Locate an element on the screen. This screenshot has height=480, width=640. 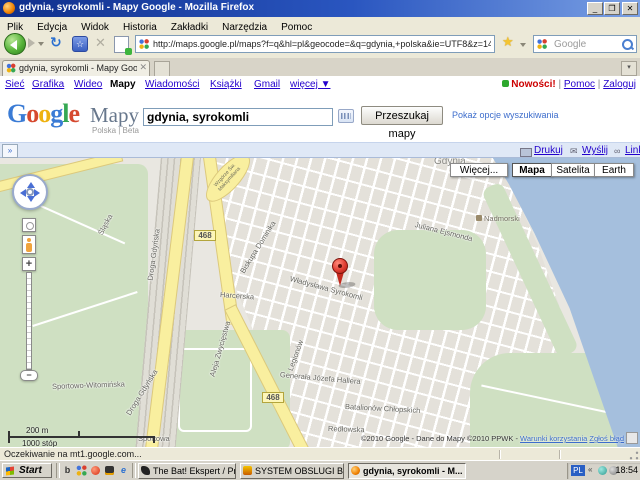
result-marker-pin is located at coordinates (344, 273).